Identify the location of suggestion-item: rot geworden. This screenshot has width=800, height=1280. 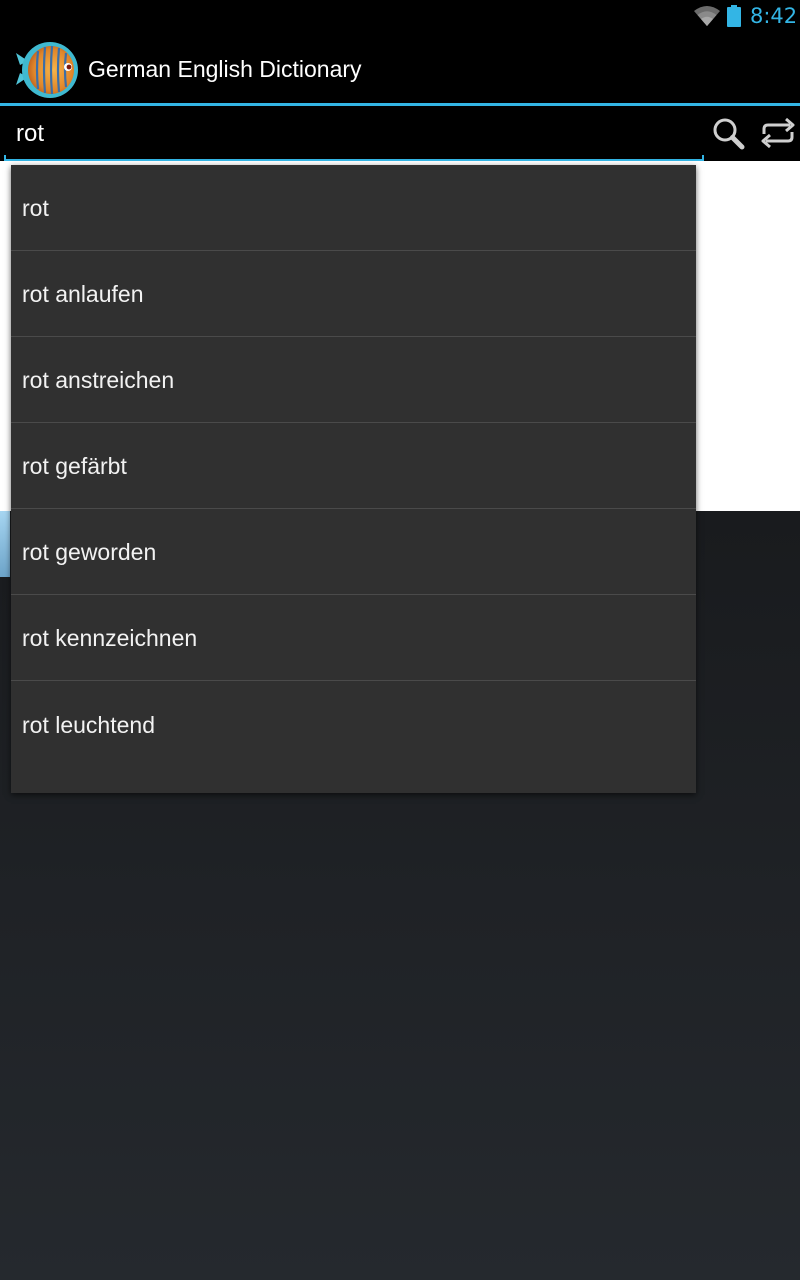
(353, 552).